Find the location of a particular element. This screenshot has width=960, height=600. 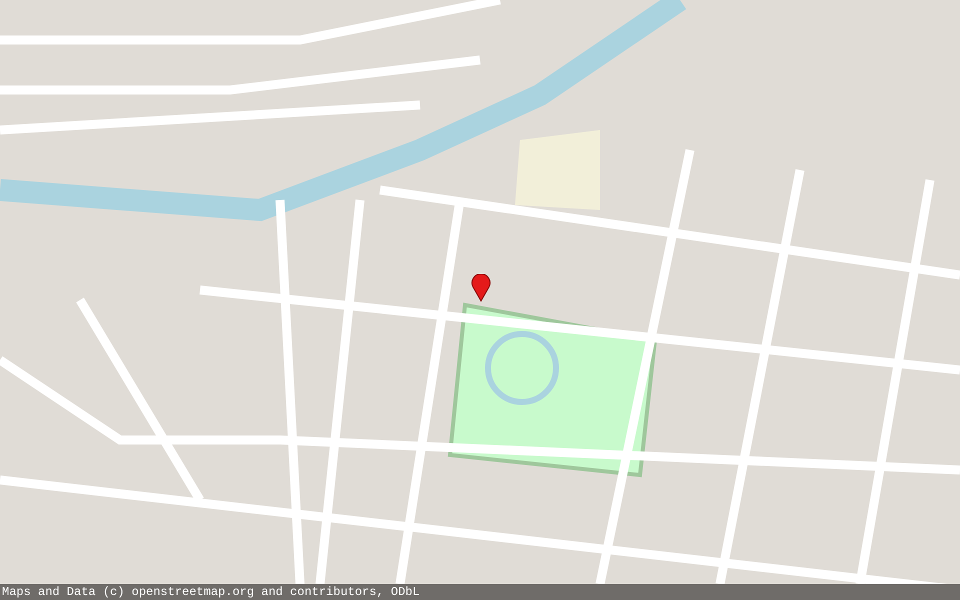

map-attribution: Maps and Data (c) openstreetmap.org and contributors, ODbL is located at coordinates (211, 592).